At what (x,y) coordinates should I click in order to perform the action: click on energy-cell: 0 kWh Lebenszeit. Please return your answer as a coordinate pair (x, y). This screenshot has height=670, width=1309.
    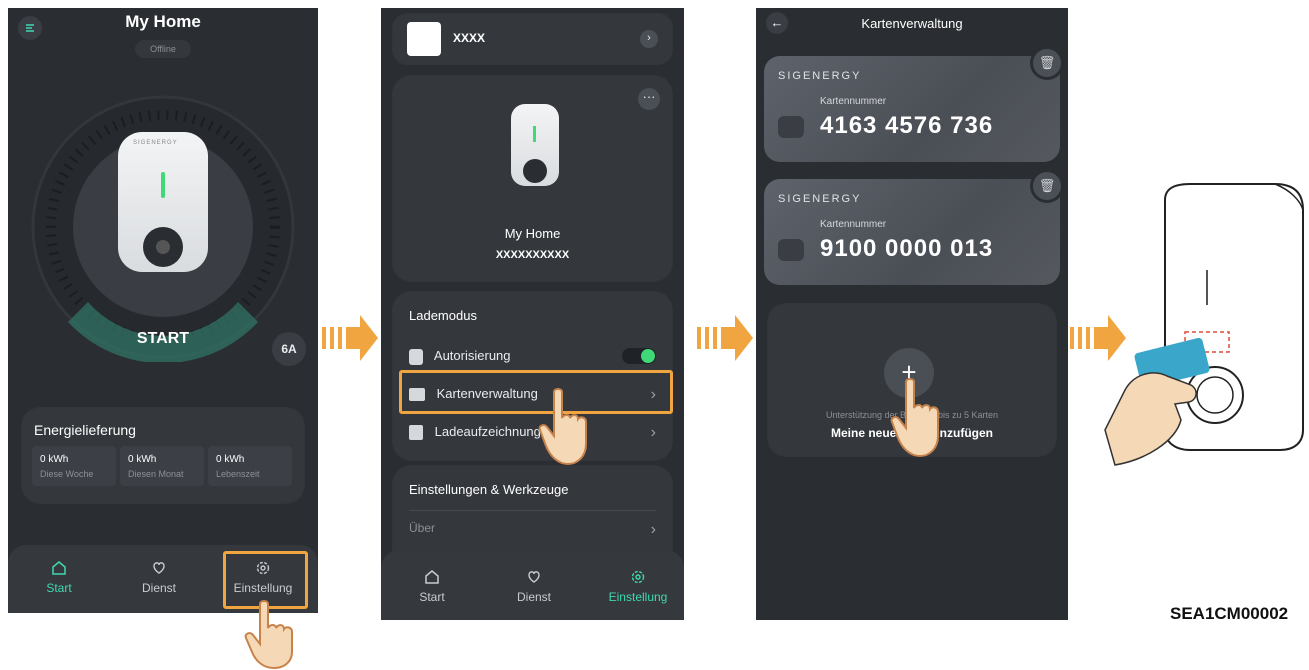
    Looking at the image, I should click on (250, 466).